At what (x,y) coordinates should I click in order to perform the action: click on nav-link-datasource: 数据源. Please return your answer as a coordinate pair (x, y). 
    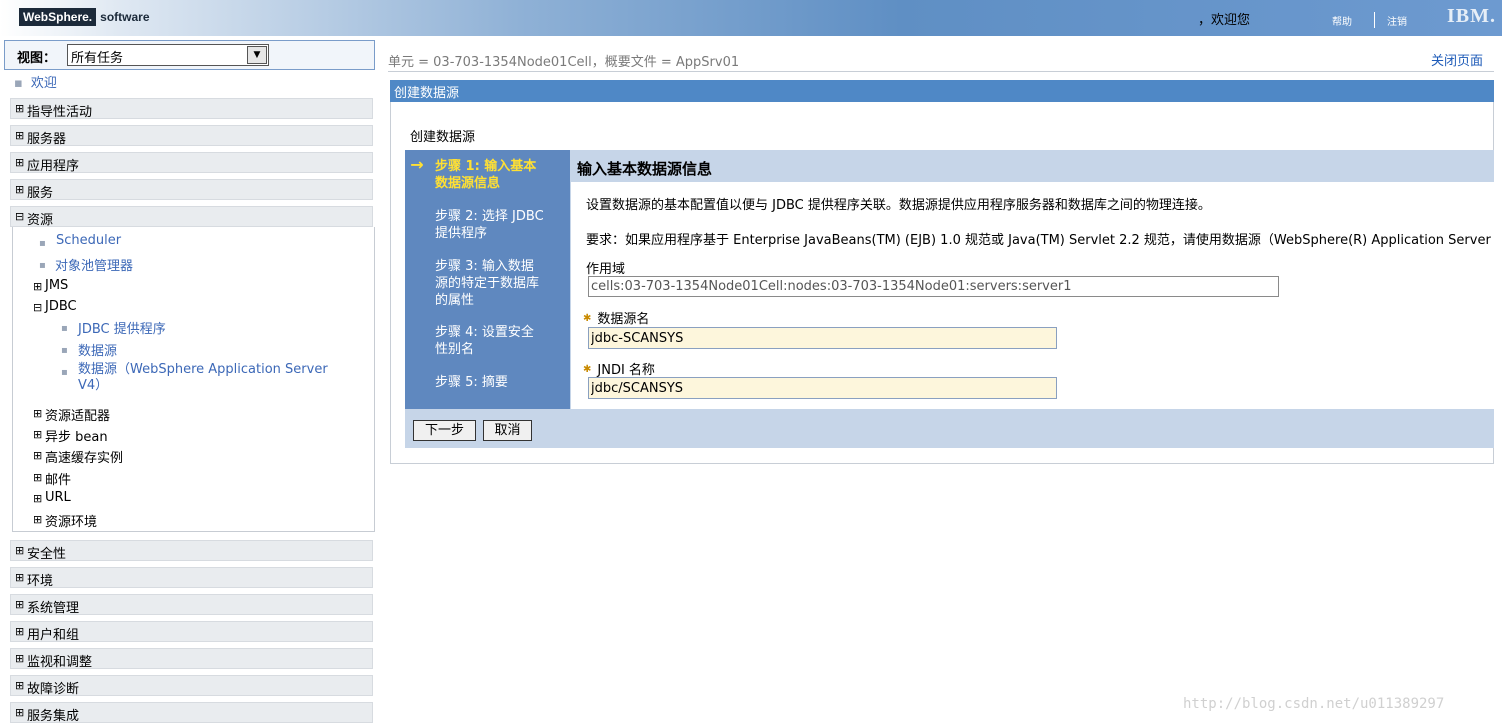
    Looking at the image, I should click on (97, 349).